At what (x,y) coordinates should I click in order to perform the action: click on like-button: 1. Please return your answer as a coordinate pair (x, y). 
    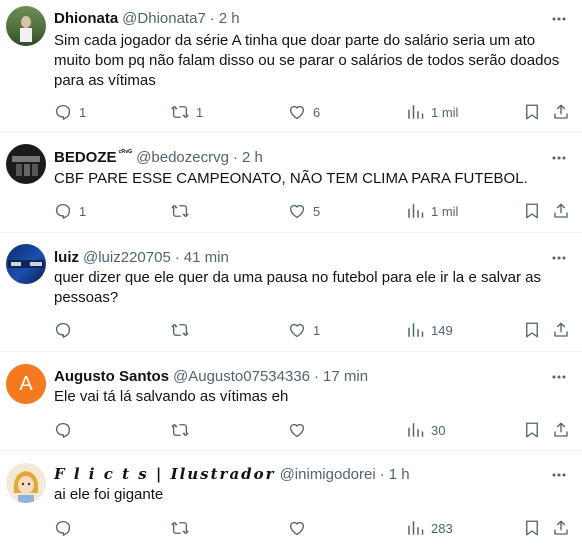
    Looking at the image, I should click on (304, 330).